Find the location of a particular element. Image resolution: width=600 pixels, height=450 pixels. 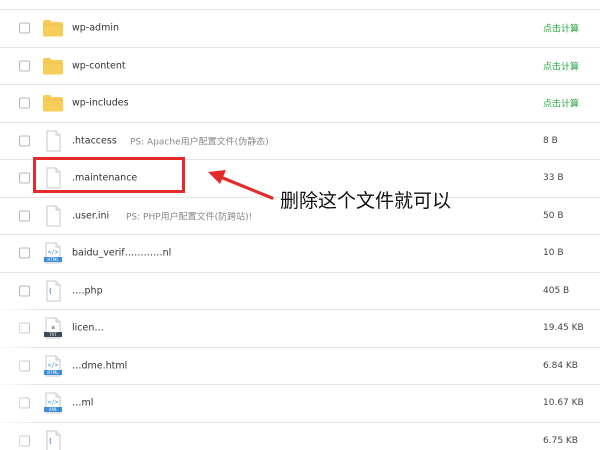

file-row: wp-content 点击计算 is located at coordinates (300, 66).